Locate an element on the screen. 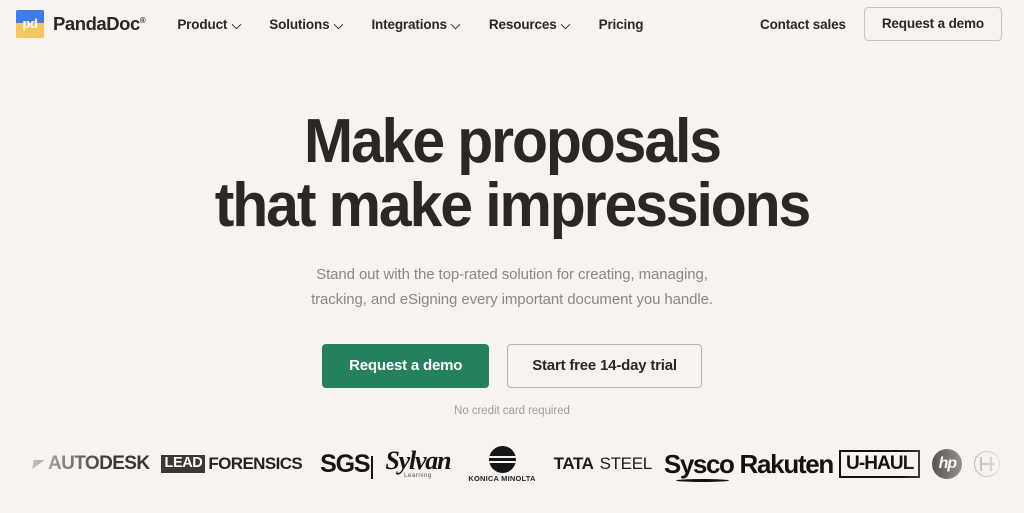 This screenshot has width=1024, height=513. hero-no-credit-card-note: No credit card required is located at coordinates (512, 411).